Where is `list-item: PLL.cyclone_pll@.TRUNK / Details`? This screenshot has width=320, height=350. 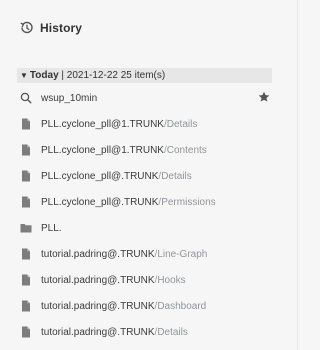
list-item: PLL.cyclone_pll@.TRUNK / Details is located at coordinates (144, 176).